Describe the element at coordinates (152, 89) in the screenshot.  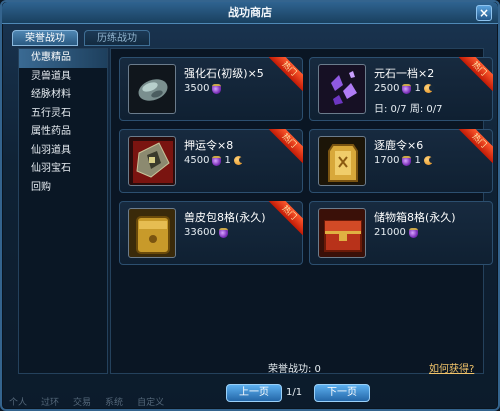
I see `enhance-stone-icon` at that location.